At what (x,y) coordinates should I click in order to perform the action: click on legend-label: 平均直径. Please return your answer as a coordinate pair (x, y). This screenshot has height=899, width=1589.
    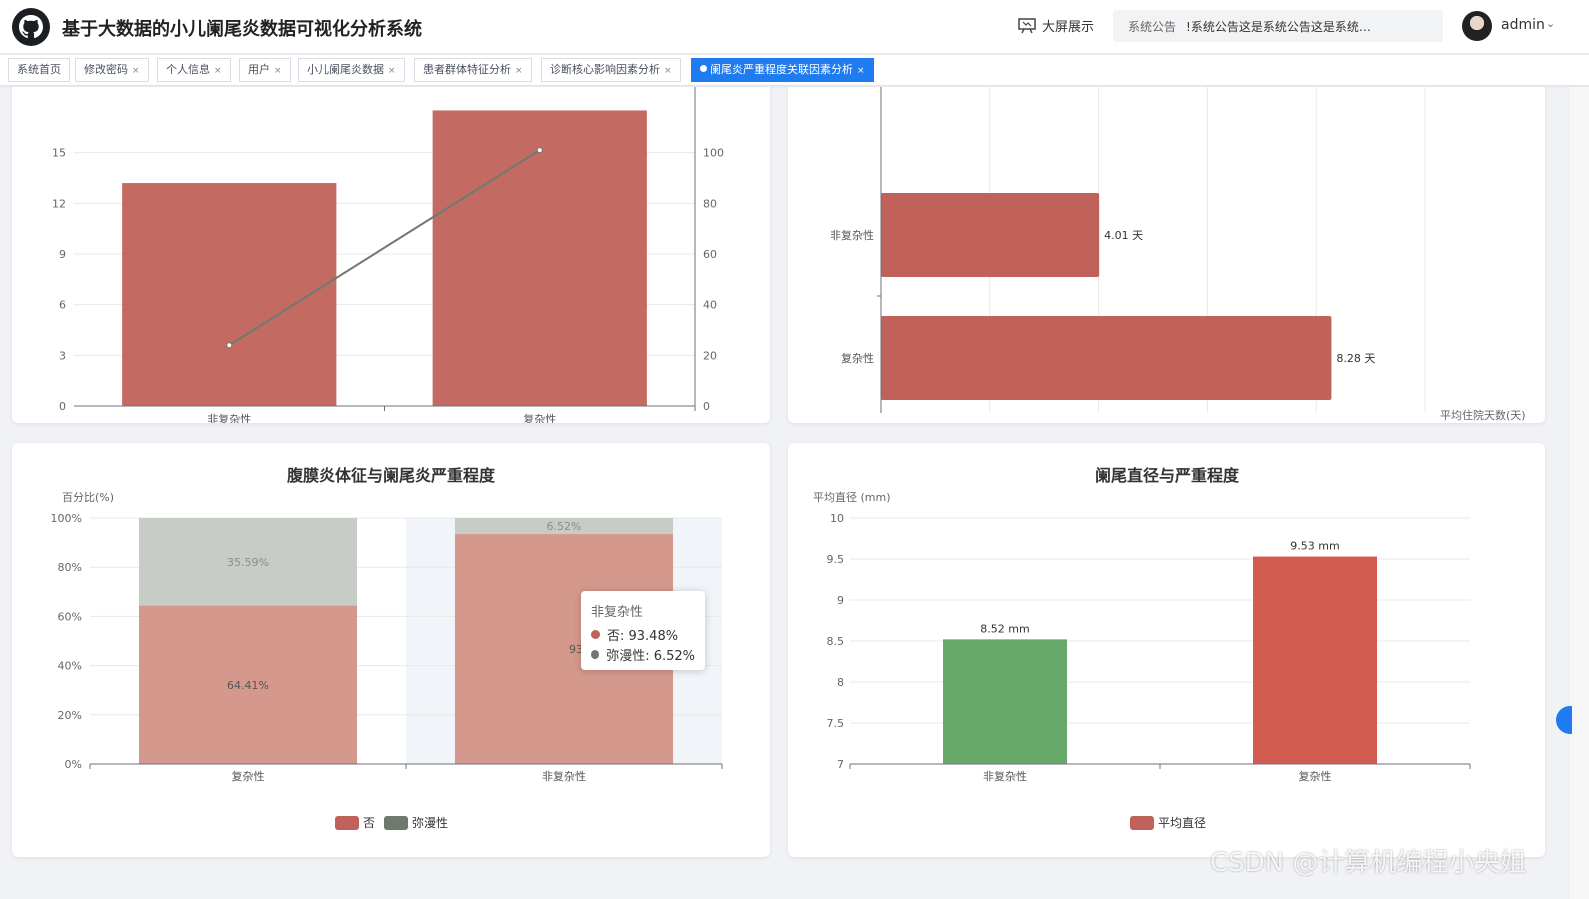
    Looking at the image, I should click on (1182, 823).